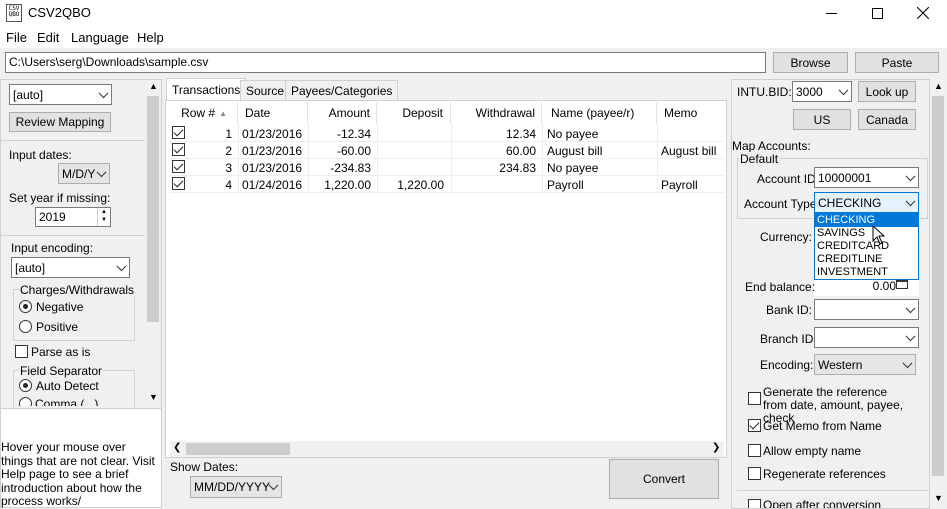 This screenshot has height=509, width=947. What do you see at coordinates (771, 146) in the screenshot?
I see `map-accounts-label: Map Accounts:` at bounding box center [771, 146].